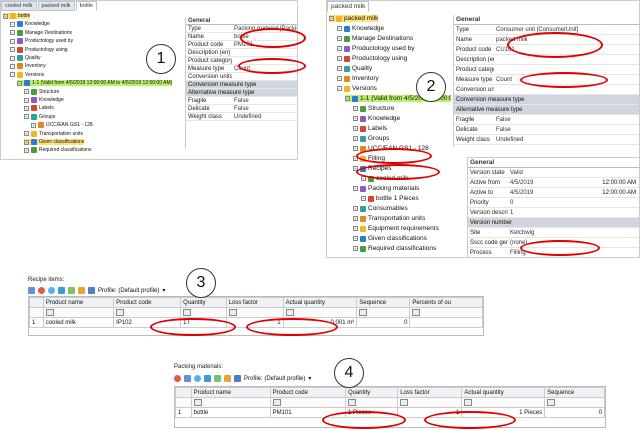  What do you see at coordinates (61, 290) in the screenshot?
I see `export-icon` at bounding box center [61, 290].